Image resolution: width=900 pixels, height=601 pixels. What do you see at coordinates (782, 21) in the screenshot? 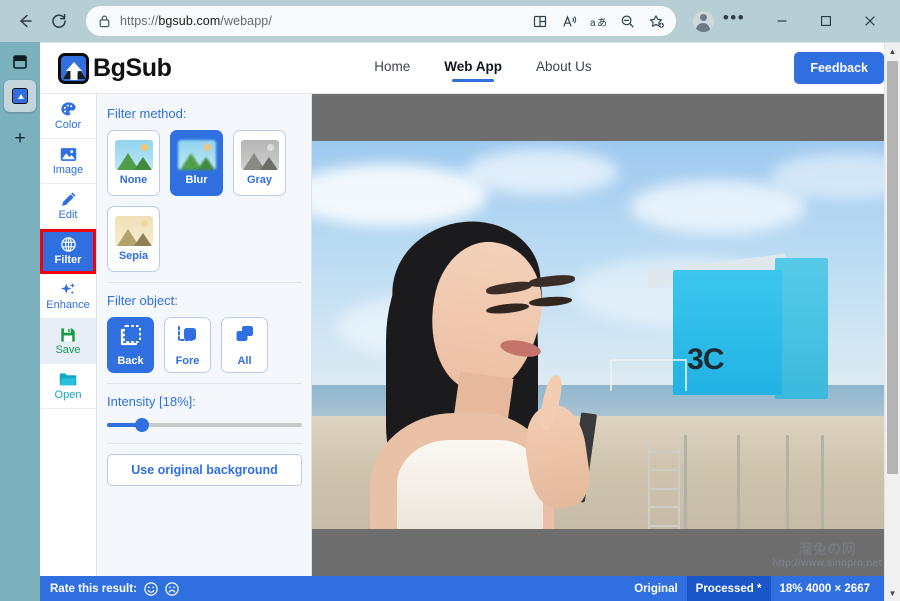
I see `minimize-button` at bounding box center [782, 21].